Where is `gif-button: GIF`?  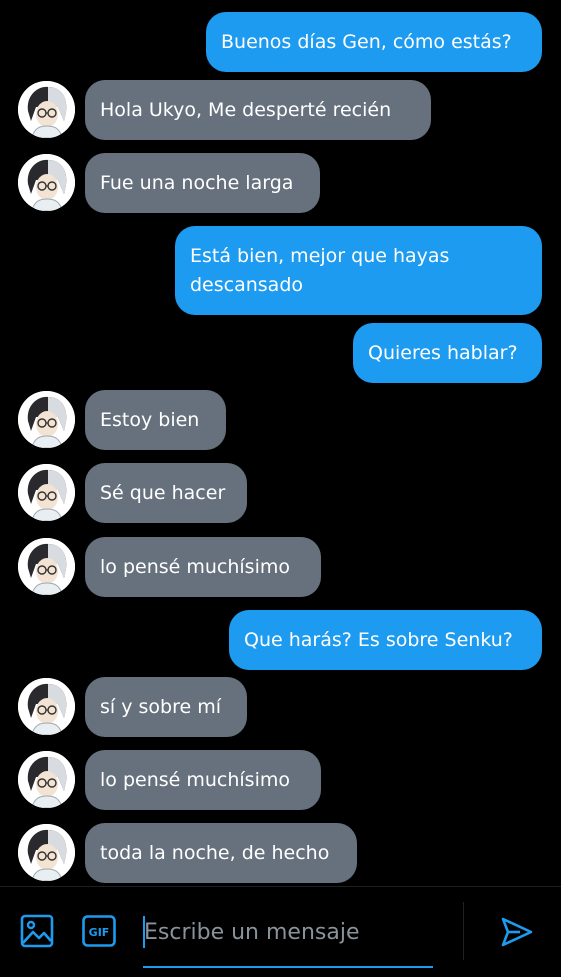
gif-button: GIF is located at coordinates (99, 933).